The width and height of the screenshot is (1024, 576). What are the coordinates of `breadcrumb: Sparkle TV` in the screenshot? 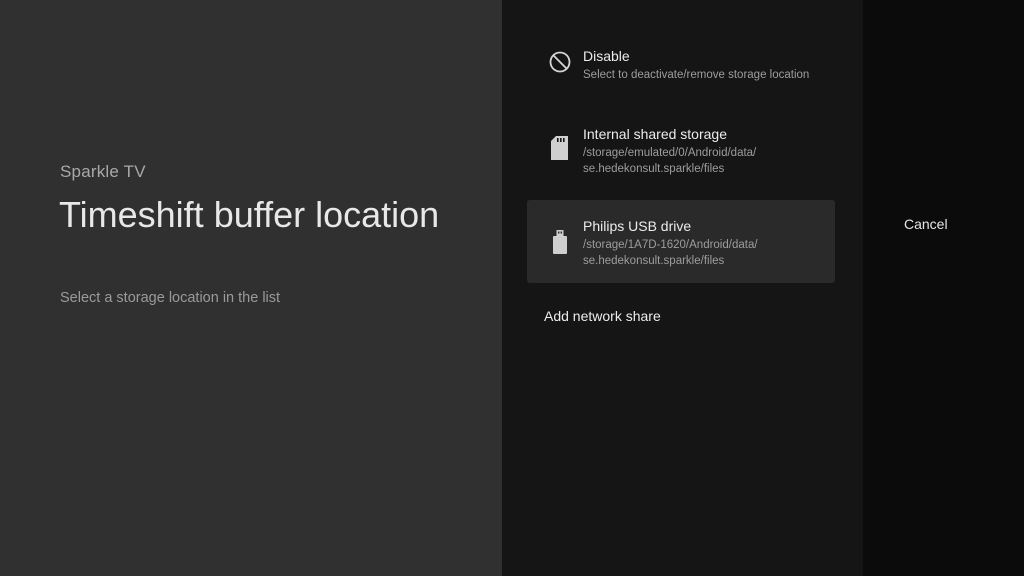 It's located at (103, 171).